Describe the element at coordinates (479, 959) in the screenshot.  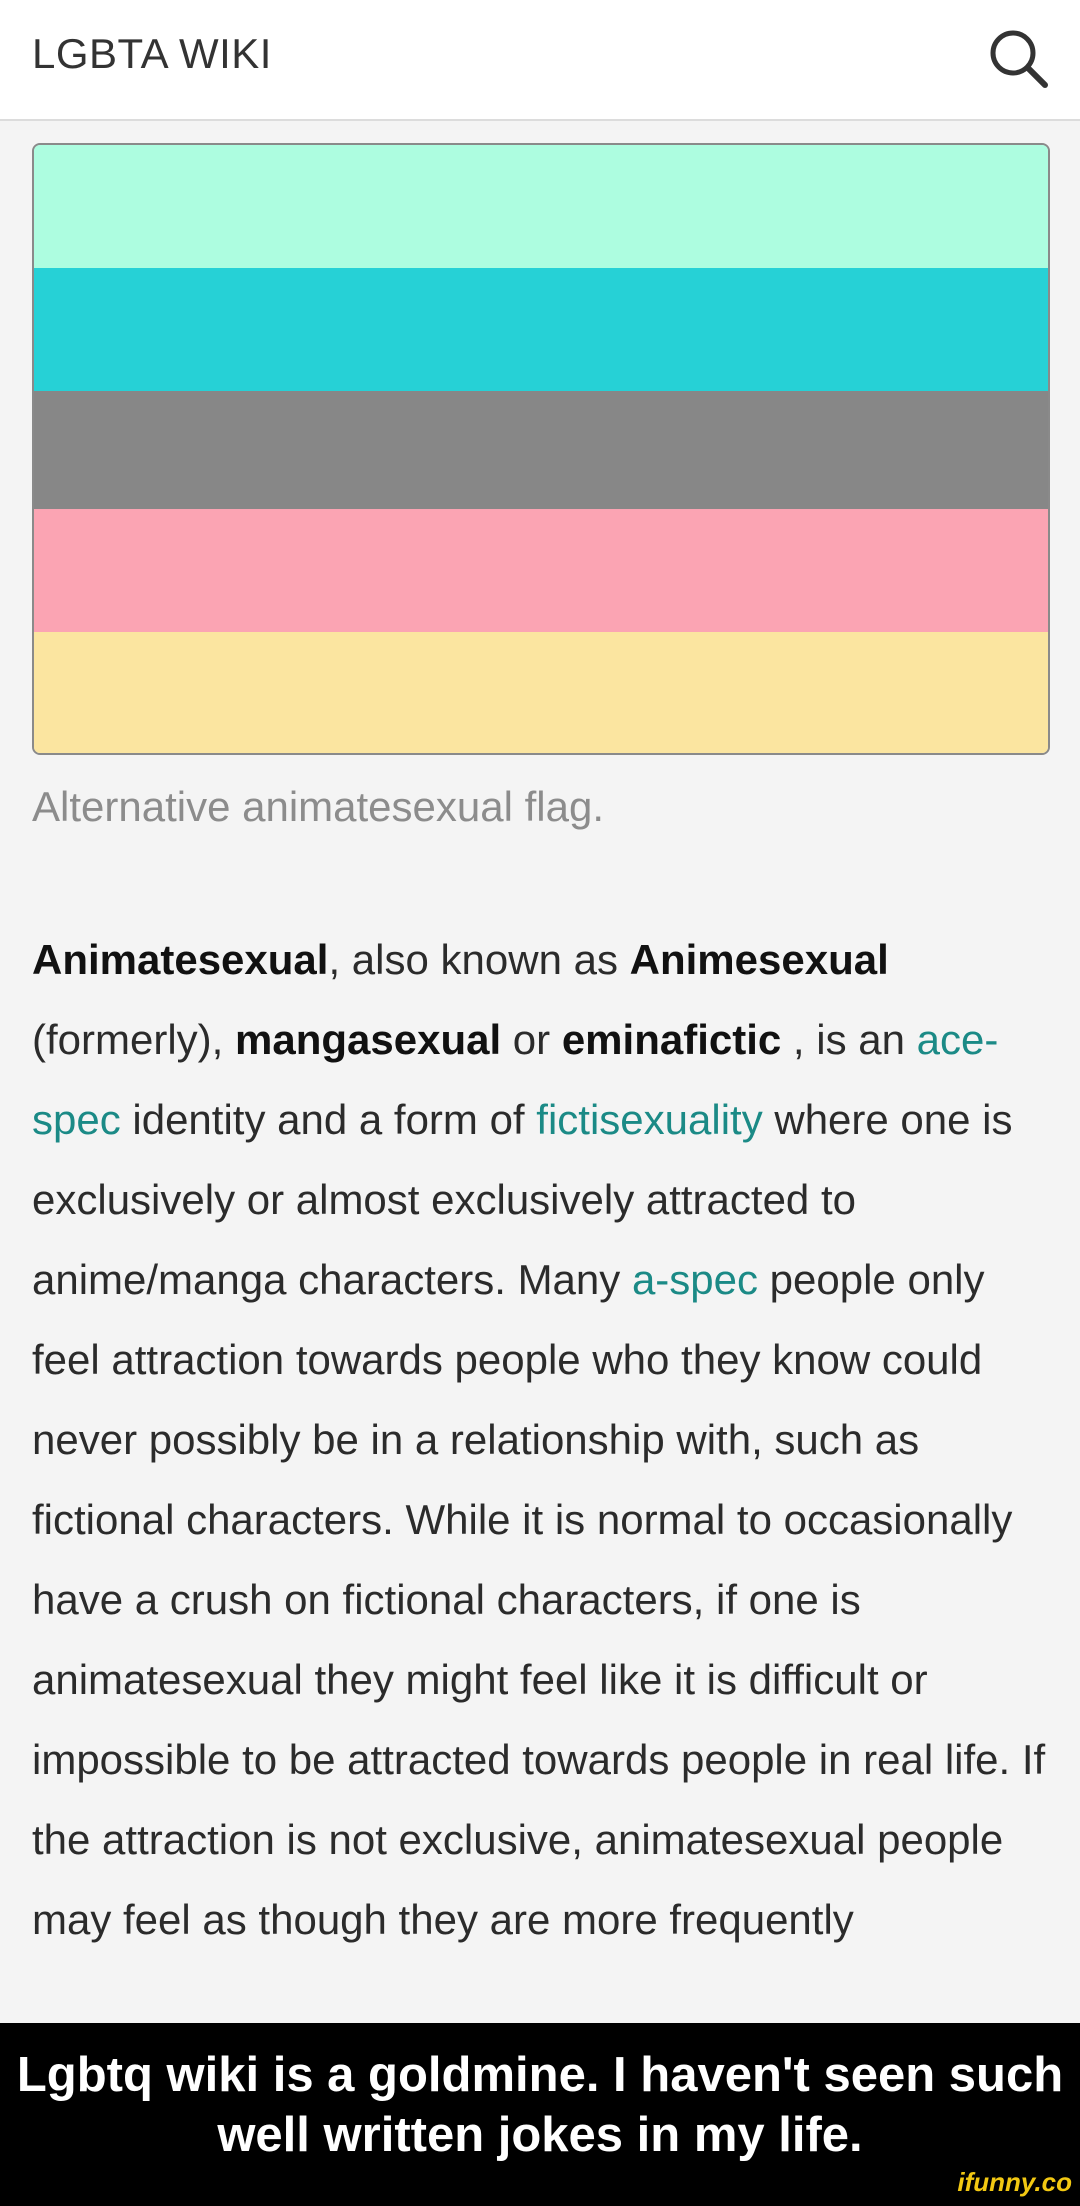
I see `body-text: , also known as` at that location.